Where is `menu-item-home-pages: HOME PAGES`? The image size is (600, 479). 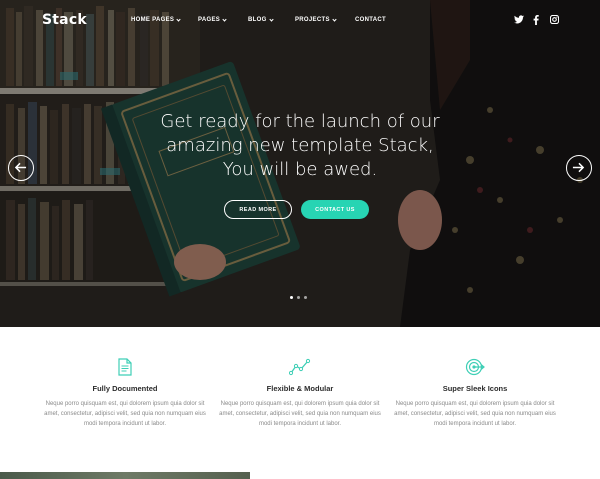
menu-item-home-pages: HOME PAGES is located at coordinates (156, 19).